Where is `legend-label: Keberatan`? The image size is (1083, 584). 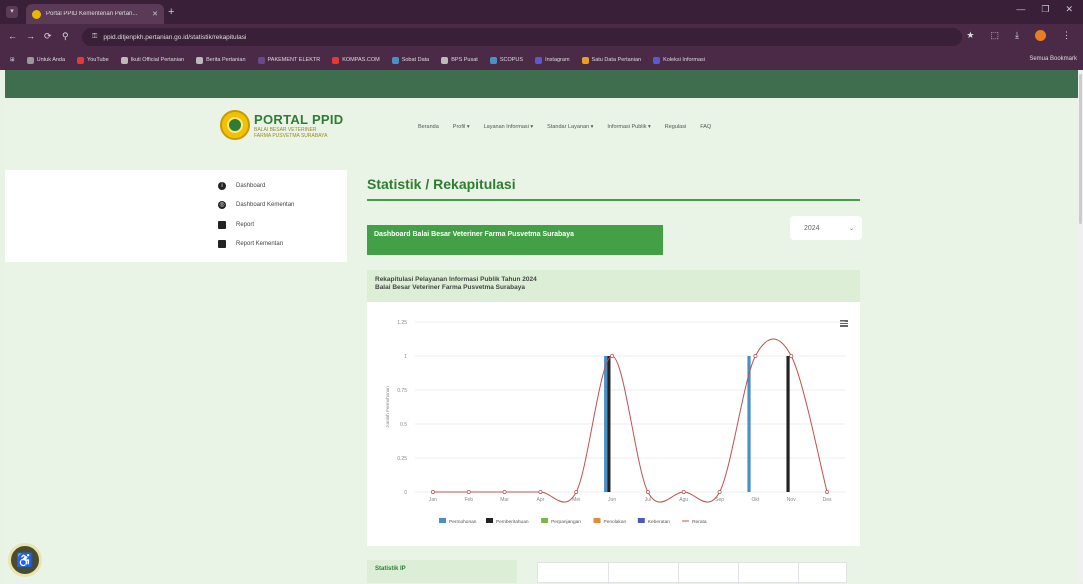 legend-label: Keberatan is located at coordinates (659, 522).